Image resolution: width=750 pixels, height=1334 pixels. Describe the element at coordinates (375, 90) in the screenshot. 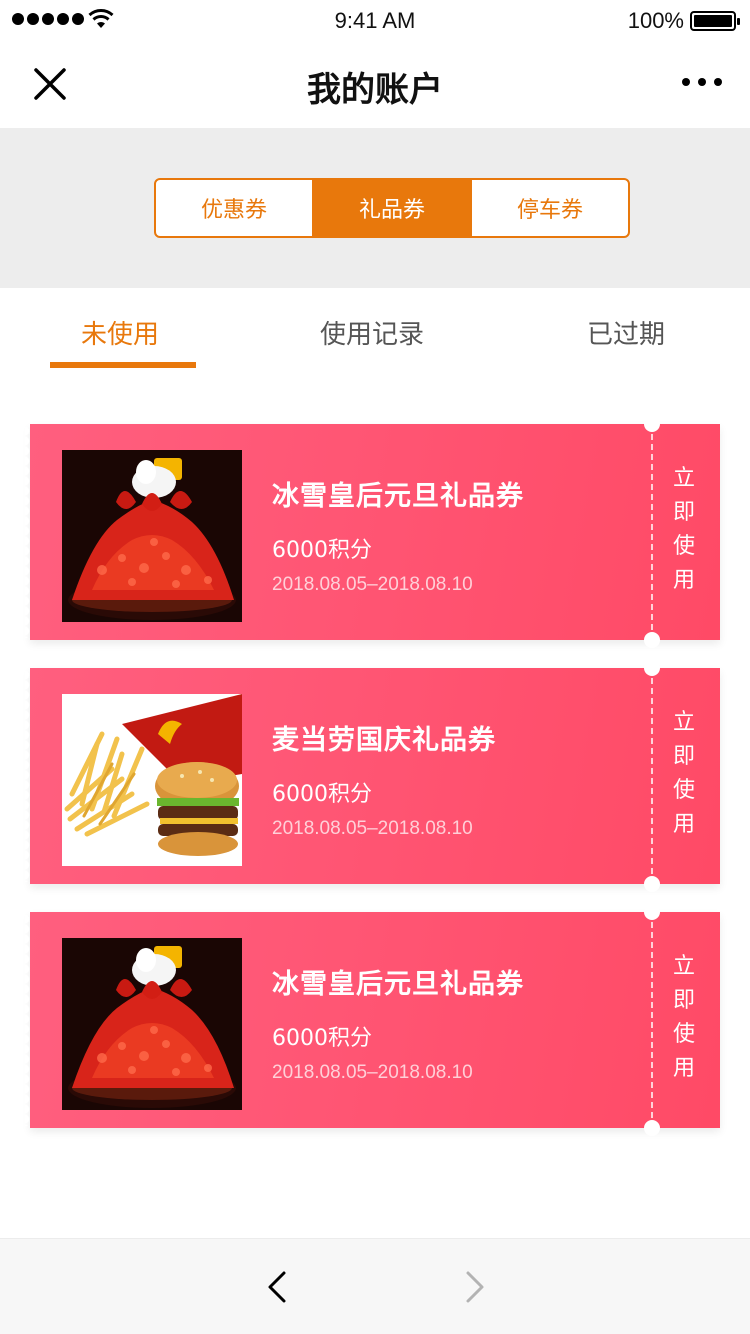

I see `page-title: 我的账户` at that location.